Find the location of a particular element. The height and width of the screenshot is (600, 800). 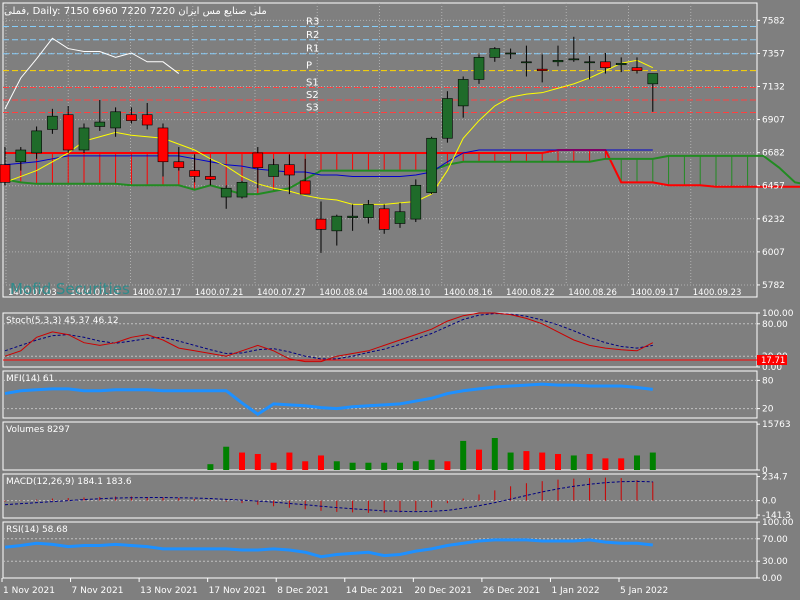

time-tick-label: 20 Dec 2021 is located at coordinates (443, 591).